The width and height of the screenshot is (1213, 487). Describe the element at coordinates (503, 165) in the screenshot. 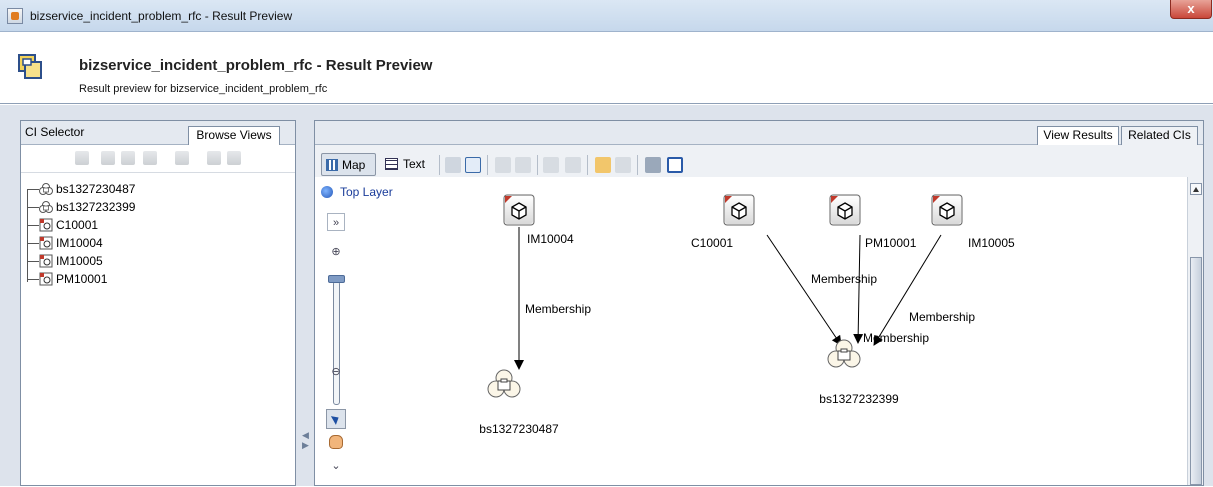

I see `move-up-icon` at that location.